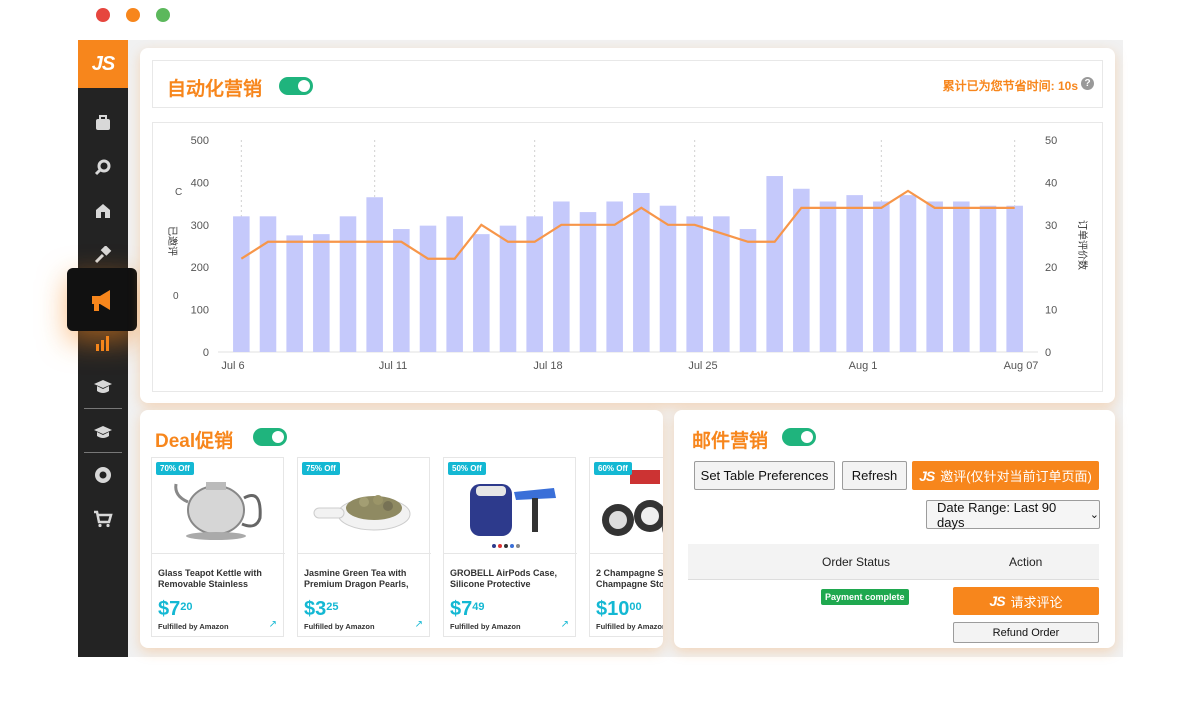 The image size is (1180, 709). What do you see at coordinates (103, 15) in the screenshot?
I see `close-dot` at bounding box center [103, 15].